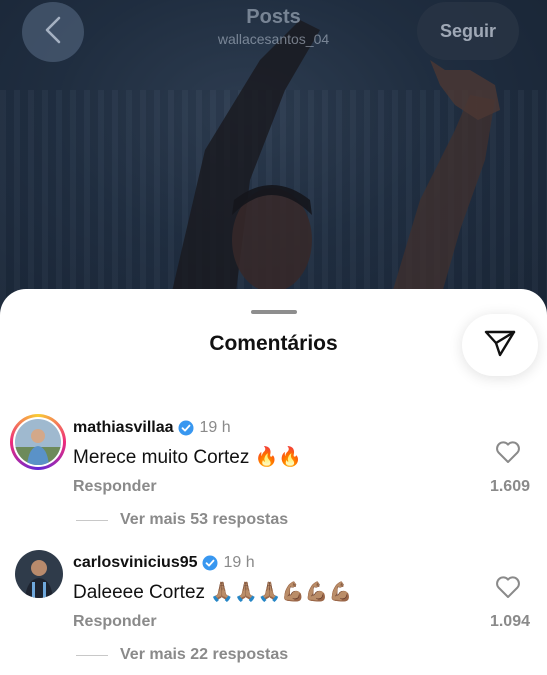 Image resolution: width=547 pixels, height=675 pixels. I want to click on follow-button: Seguir, so click(468, 31).